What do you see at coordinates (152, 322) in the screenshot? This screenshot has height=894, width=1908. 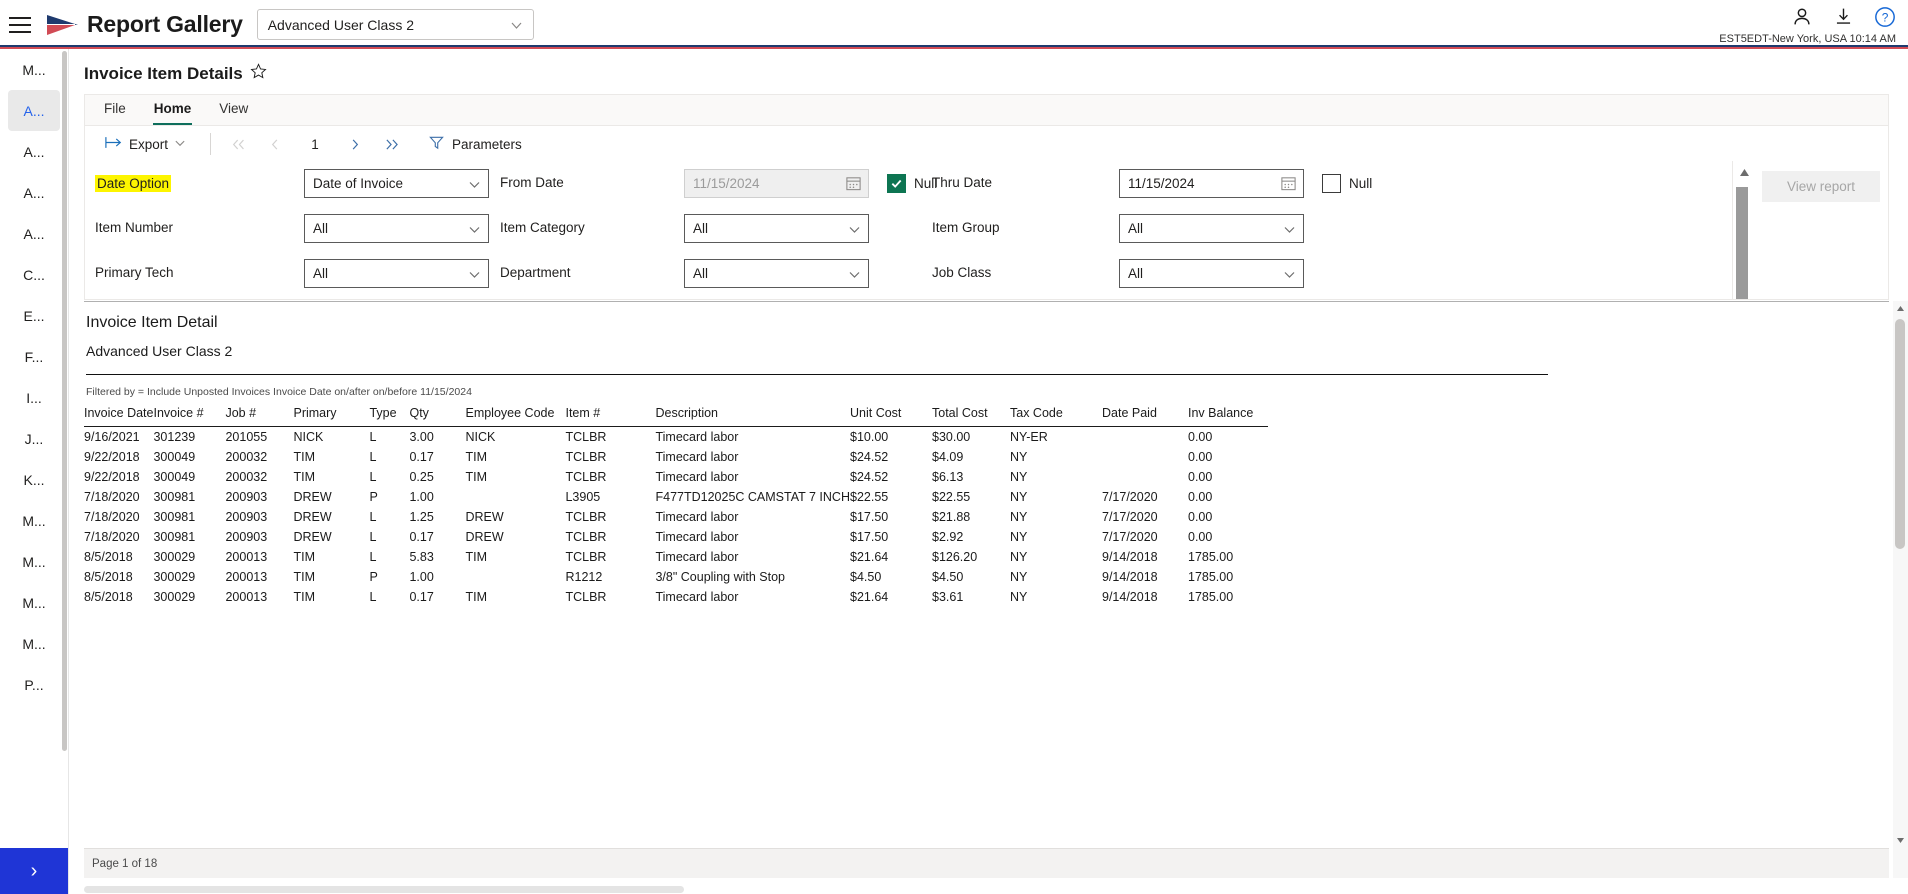 I see `report-title: Invoice Item Detail` at bounding box center [152, 322].